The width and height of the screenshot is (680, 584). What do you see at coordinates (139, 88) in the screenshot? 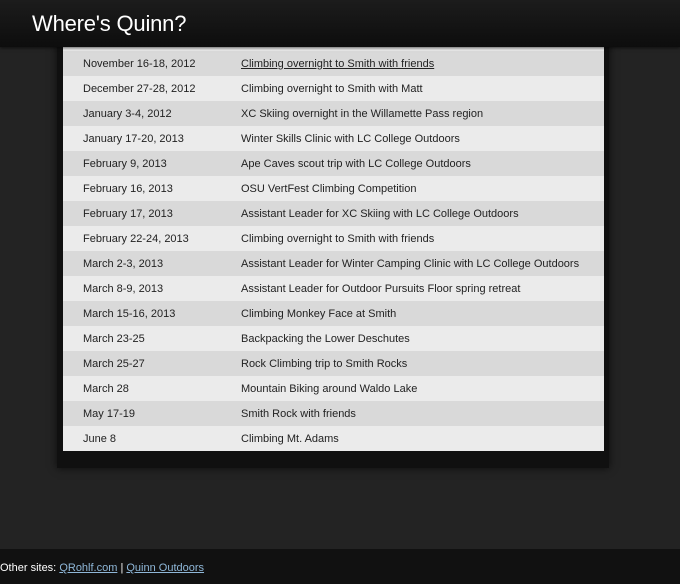
I see `trip-date: December 27-28, 2012` at bounding box center [139, 88].